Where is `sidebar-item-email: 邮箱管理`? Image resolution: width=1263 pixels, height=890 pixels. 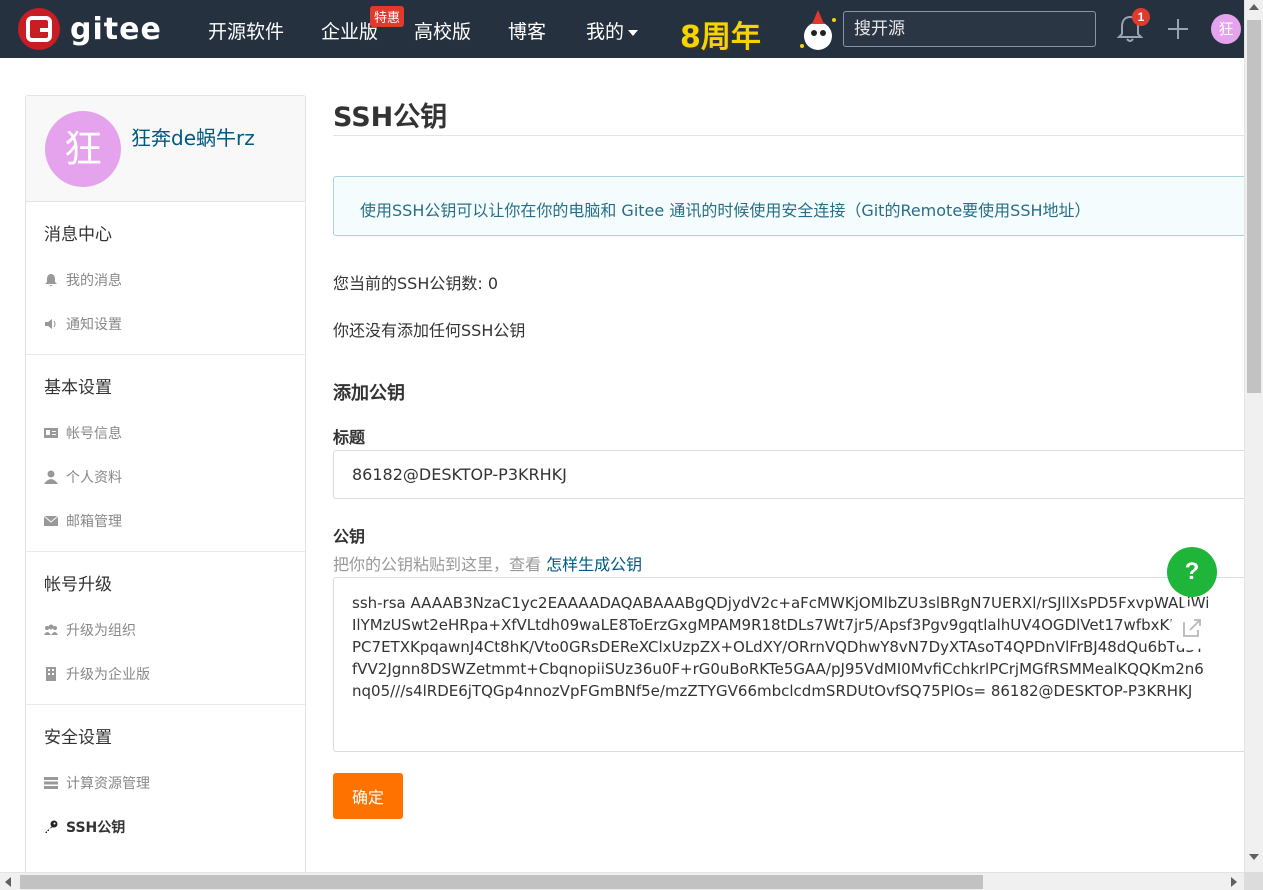 sidebar-item-email: 邮箱管理 is located at coordinates (174, 521).